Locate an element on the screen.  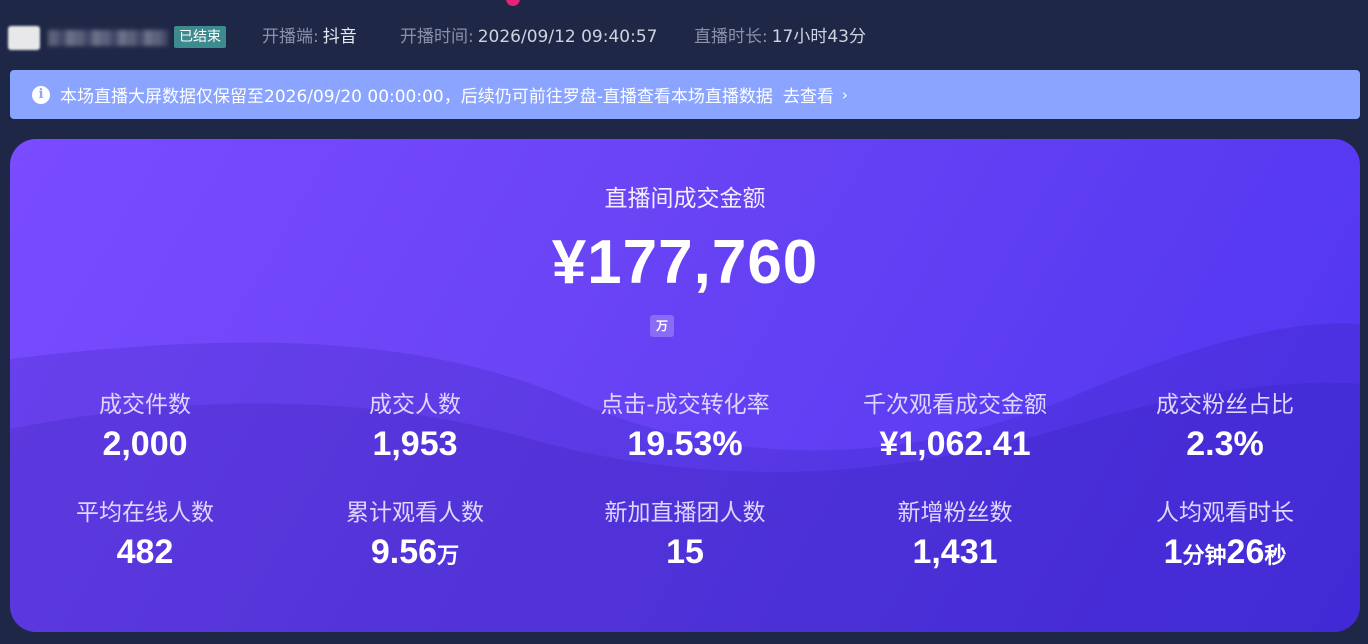
platform-value: 抖音 is located at coordinates (339, 37).